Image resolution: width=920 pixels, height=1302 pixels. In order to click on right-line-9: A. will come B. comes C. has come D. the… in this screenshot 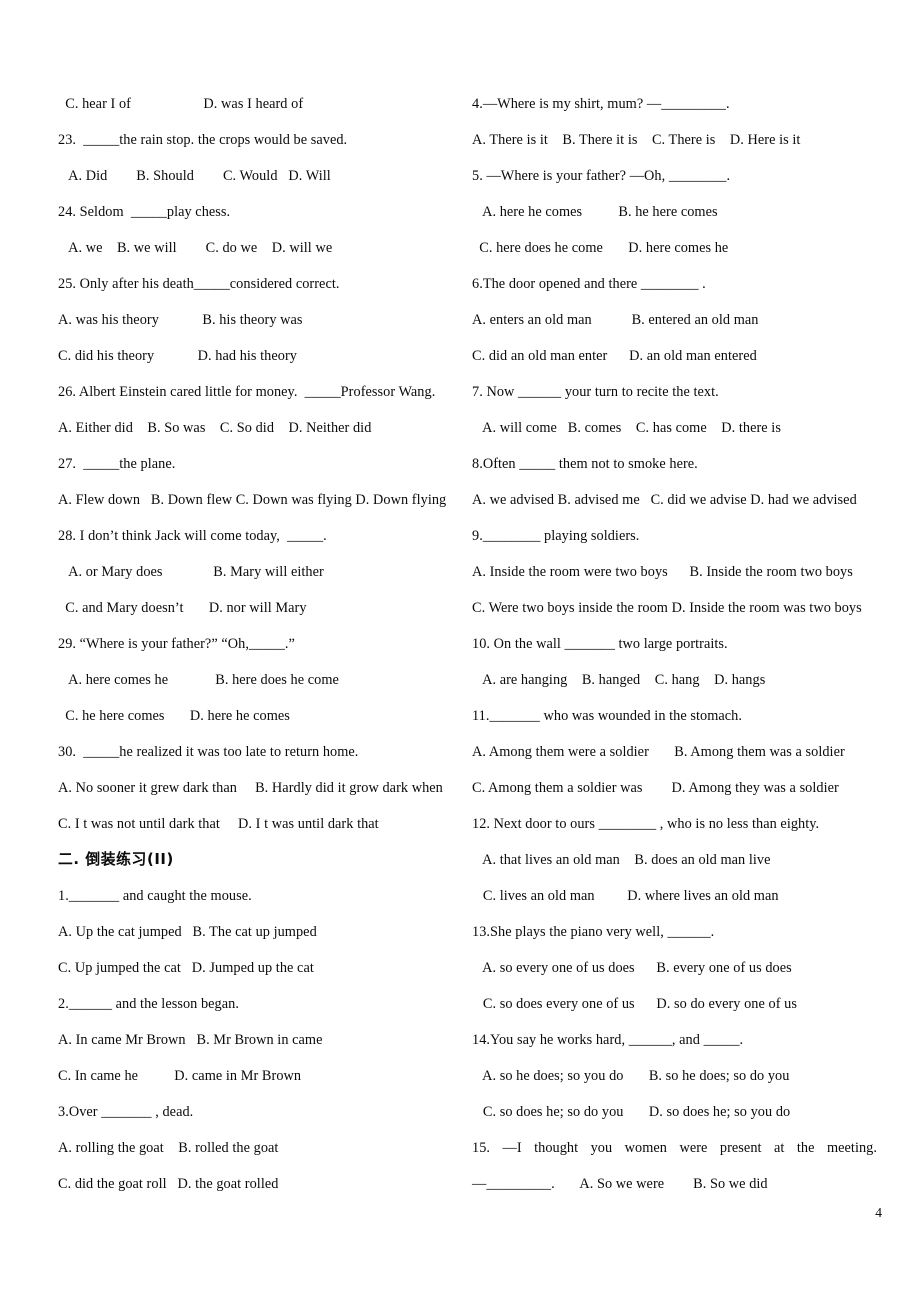, I will do `click(626, 428)`.